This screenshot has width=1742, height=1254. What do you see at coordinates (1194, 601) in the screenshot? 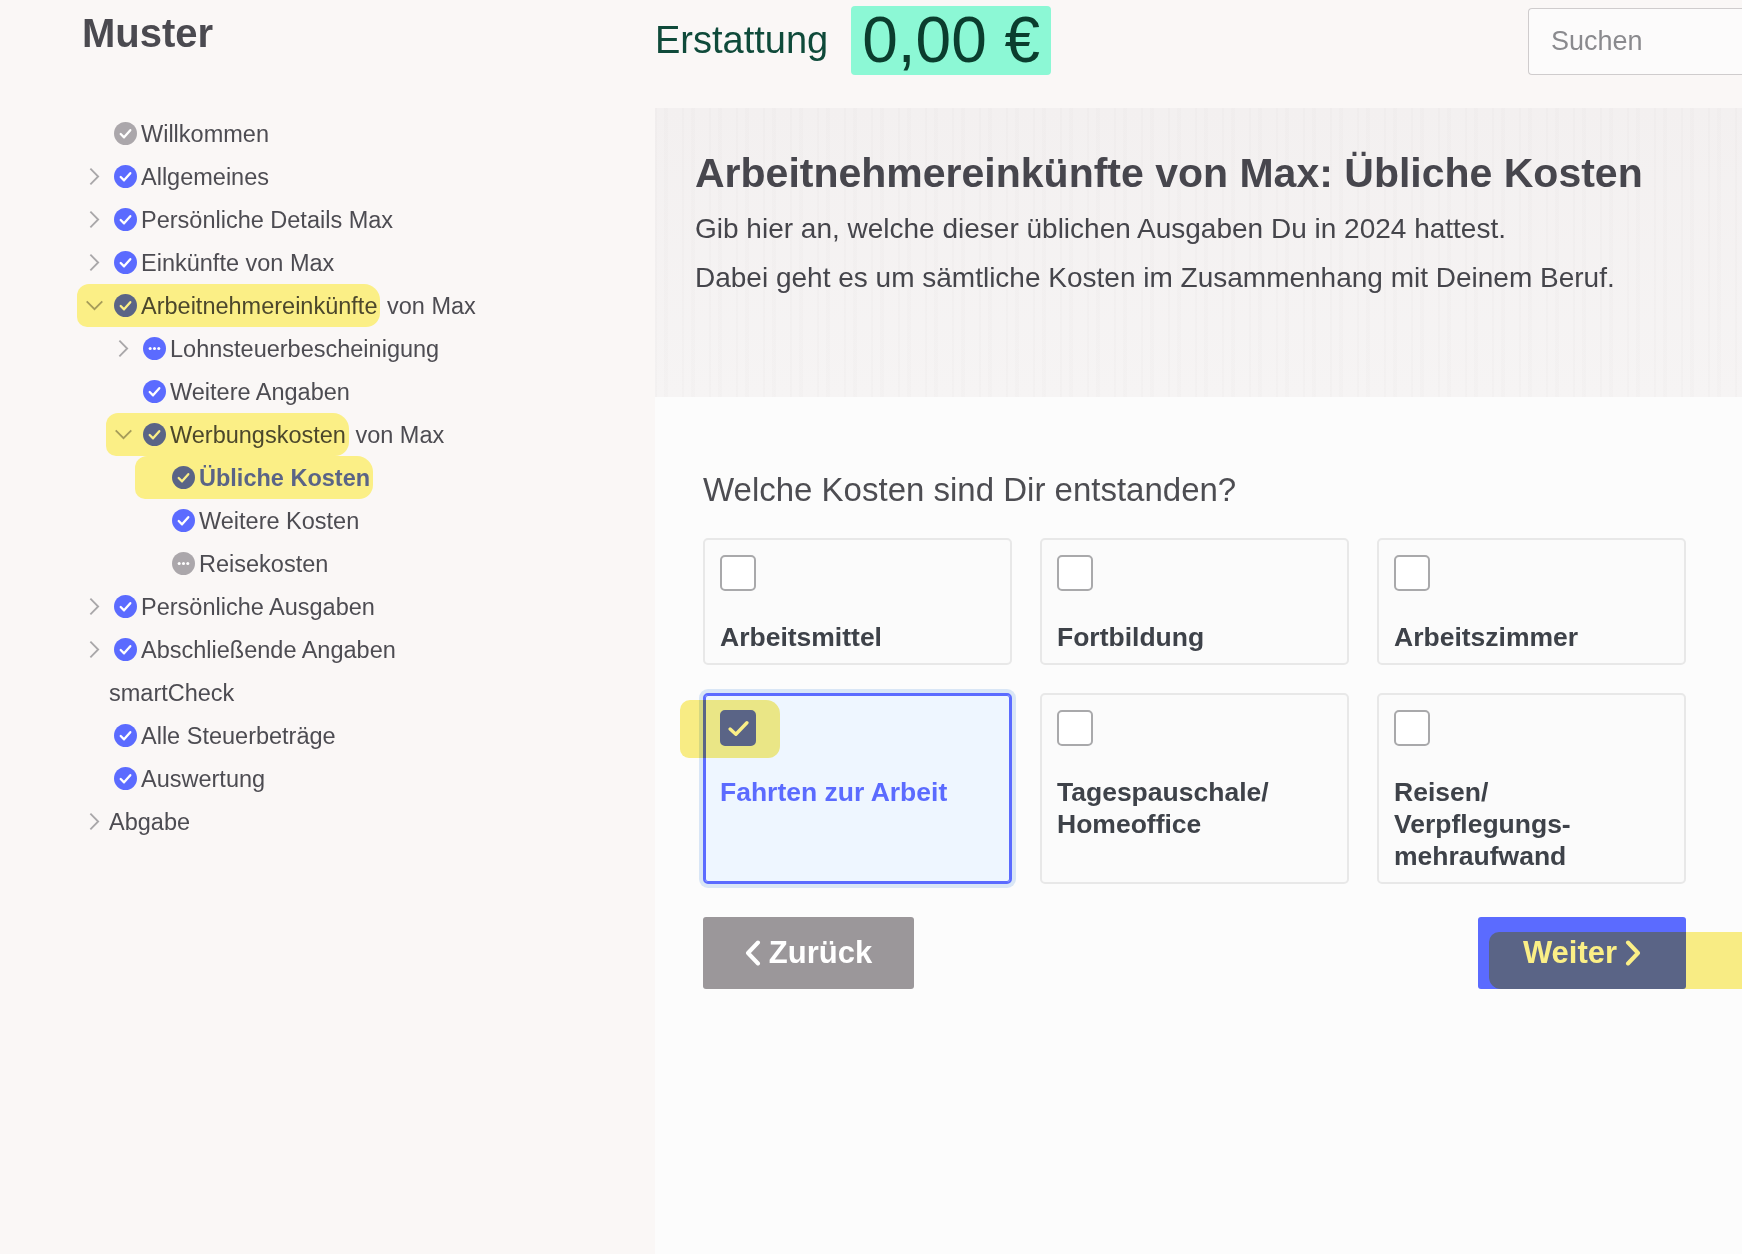
I see `option-card: Fortbildung` at bounding box center [1194, 601].